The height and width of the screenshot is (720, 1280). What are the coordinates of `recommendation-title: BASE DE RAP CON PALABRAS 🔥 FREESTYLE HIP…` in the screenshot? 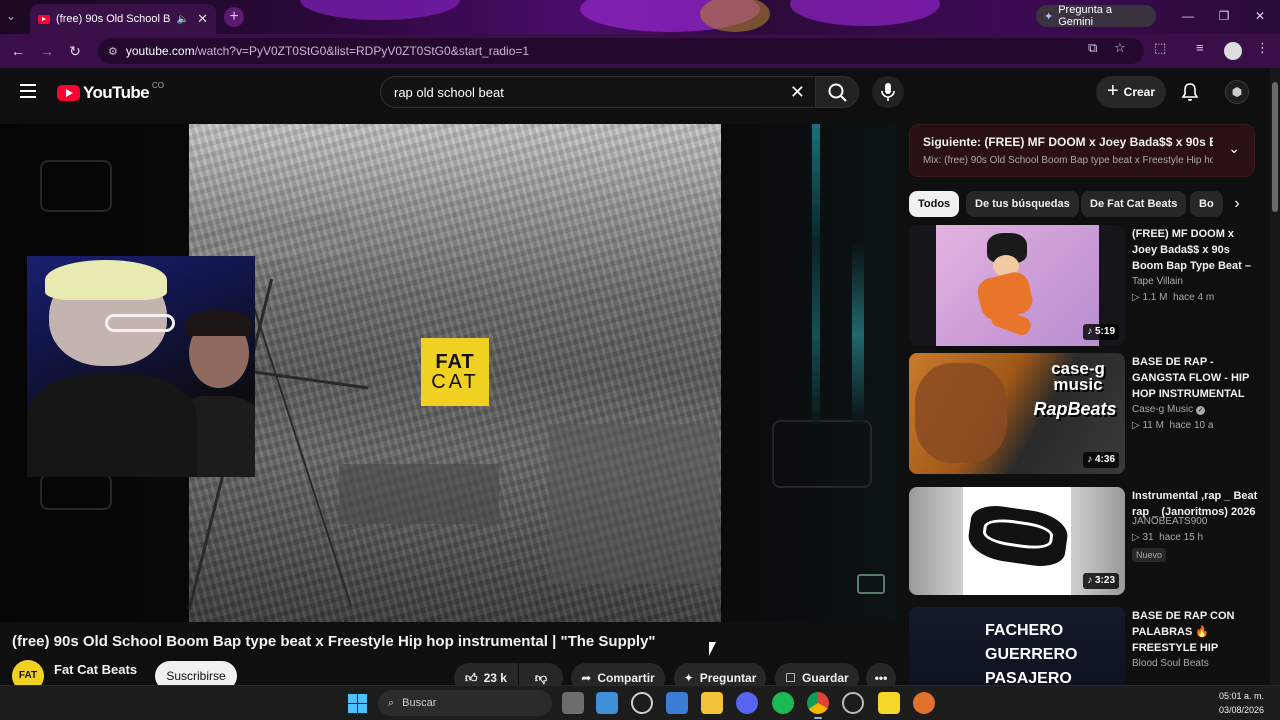 It's located at (1195, 632).